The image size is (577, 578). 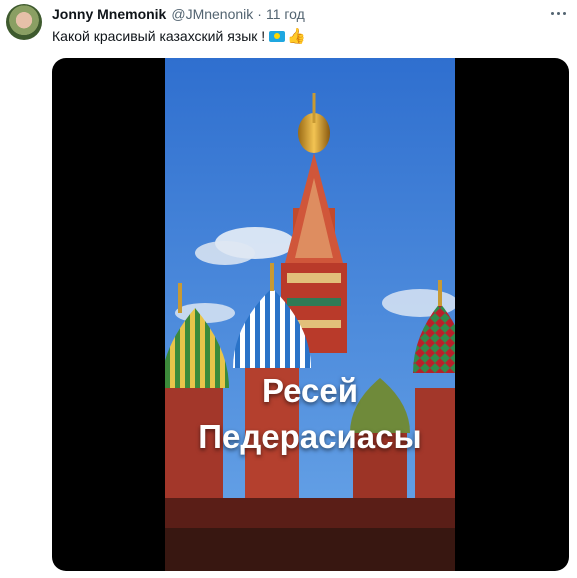 I want to click on timestamp: 11 год, so click(x=285, y=14).